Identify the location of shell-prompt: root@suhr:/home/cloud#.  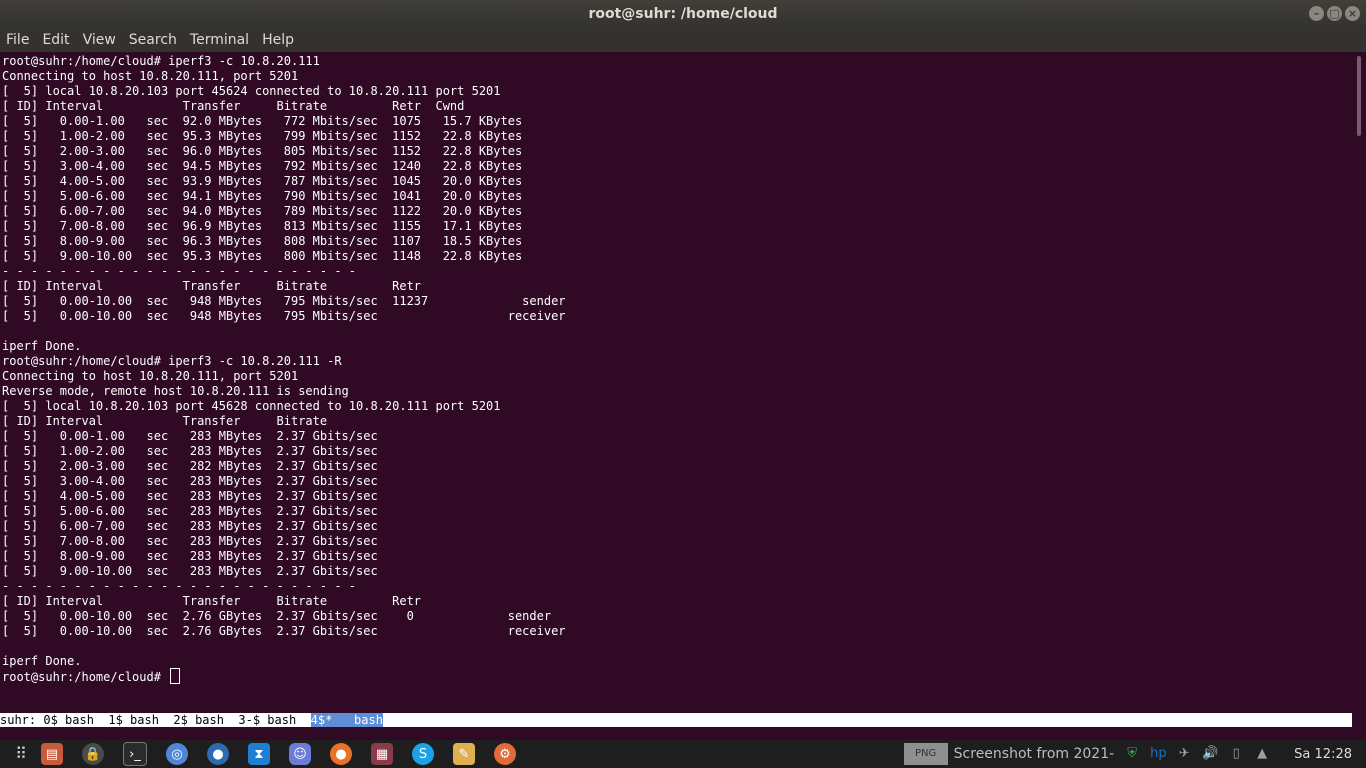
(85, 677).